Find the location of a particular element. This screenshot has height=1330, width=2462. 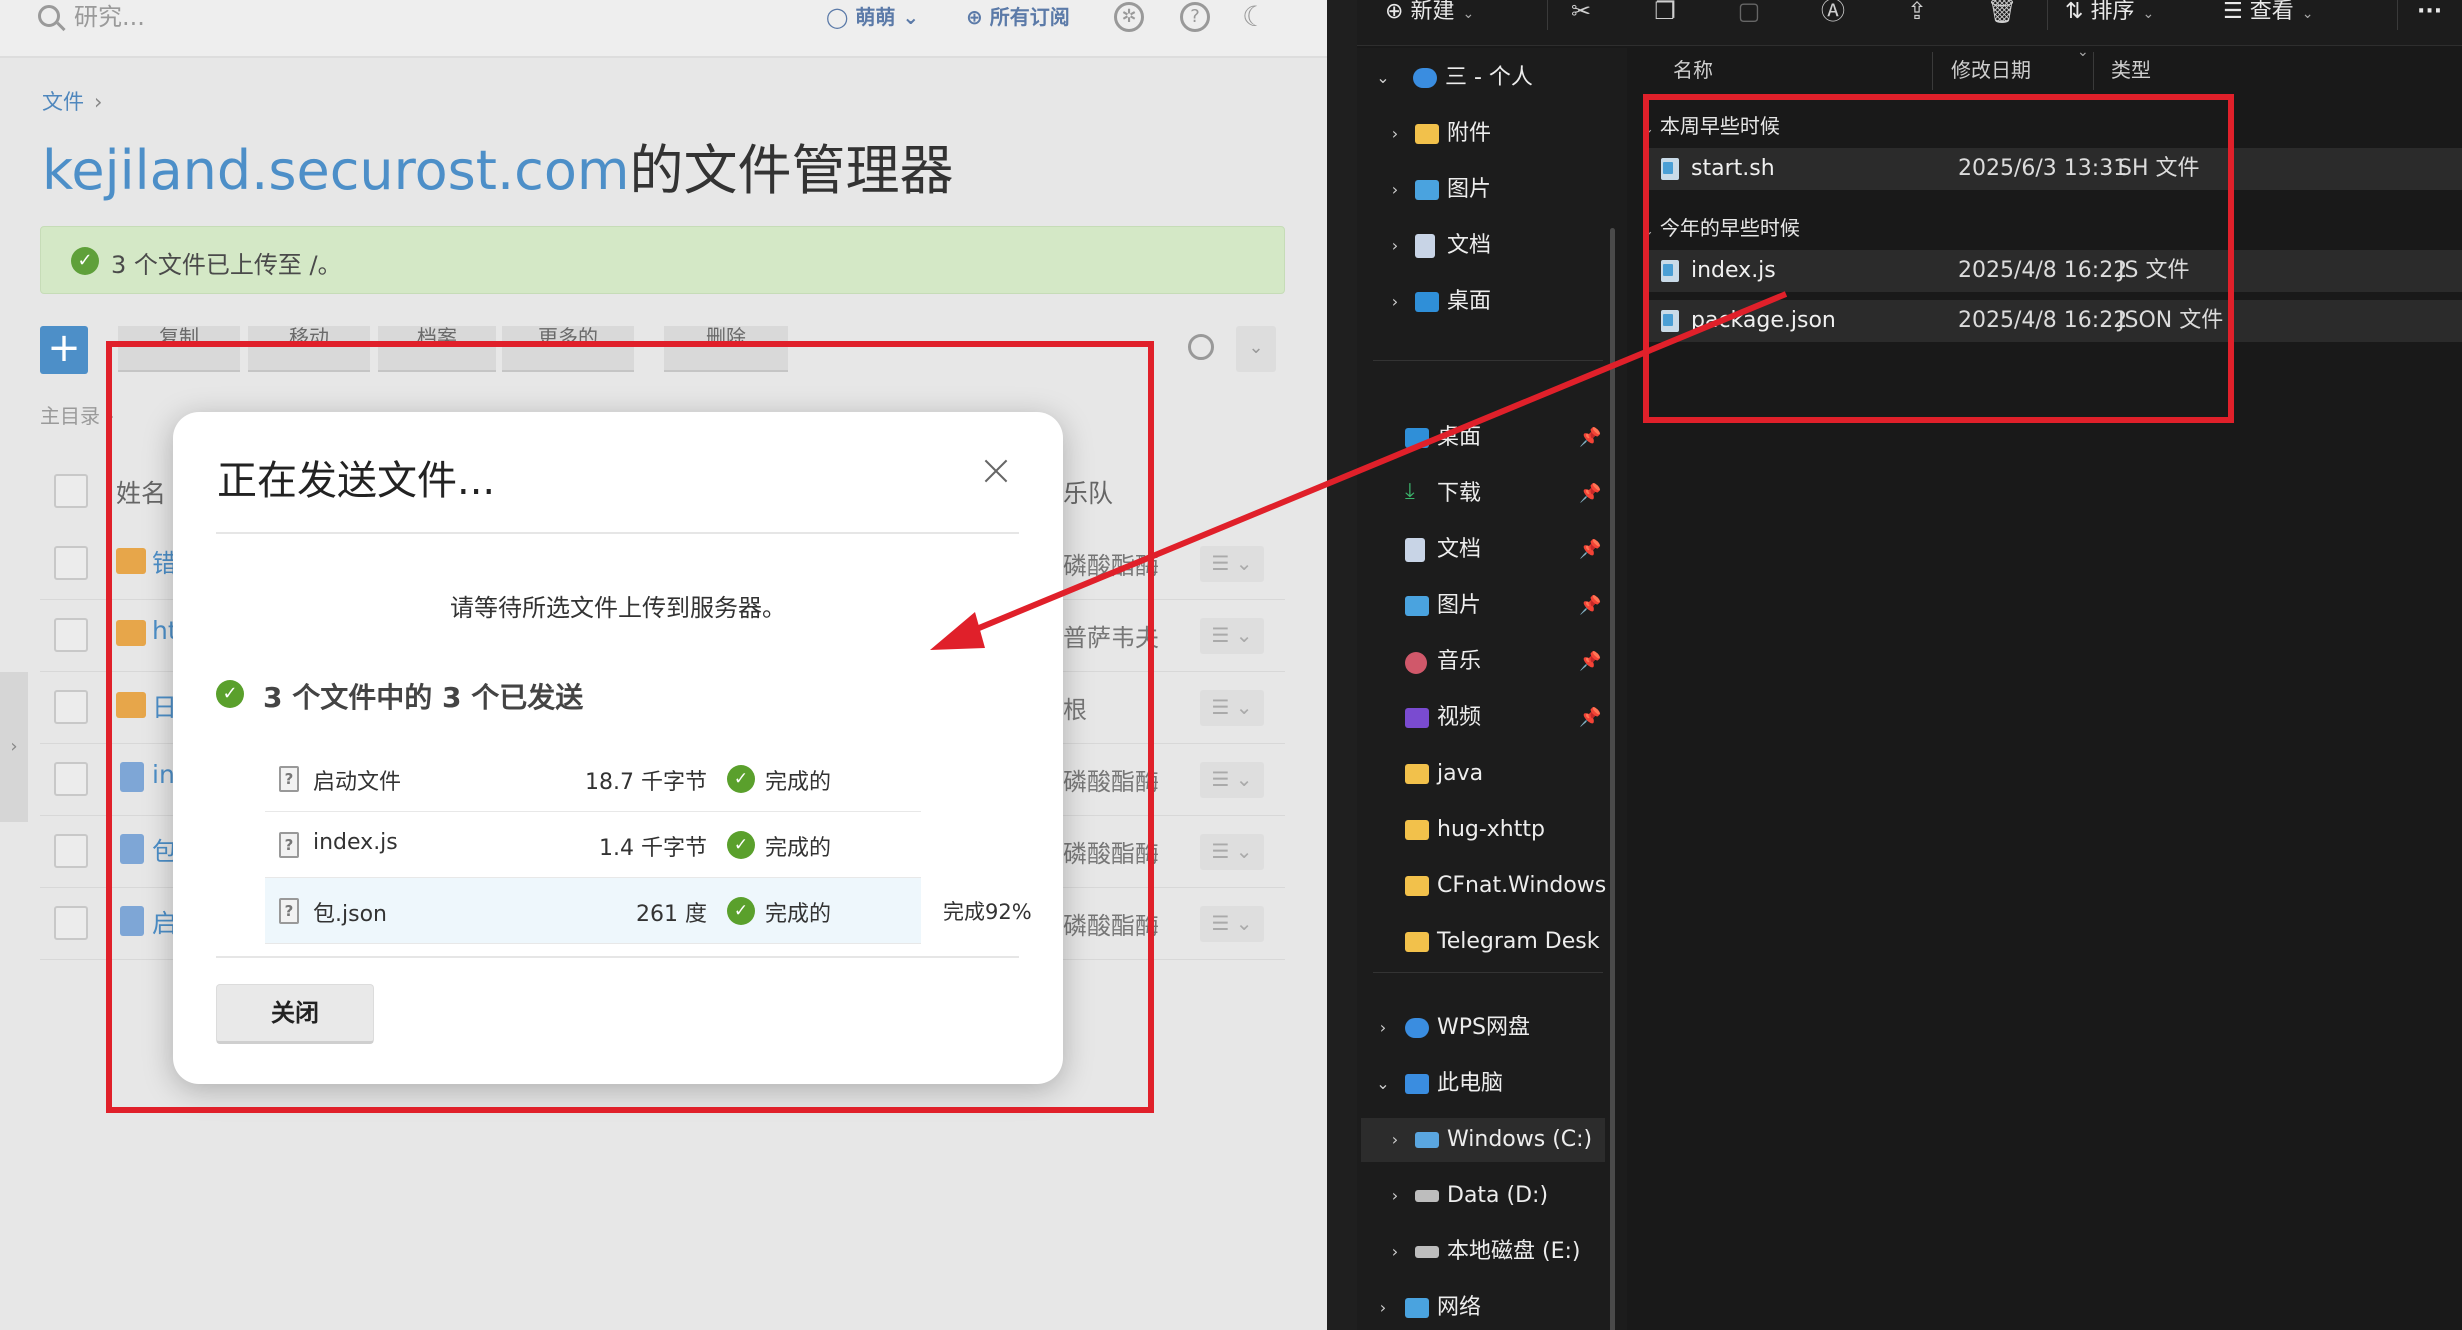

close-button: 关闭 is located at coordinates (295, 1014).